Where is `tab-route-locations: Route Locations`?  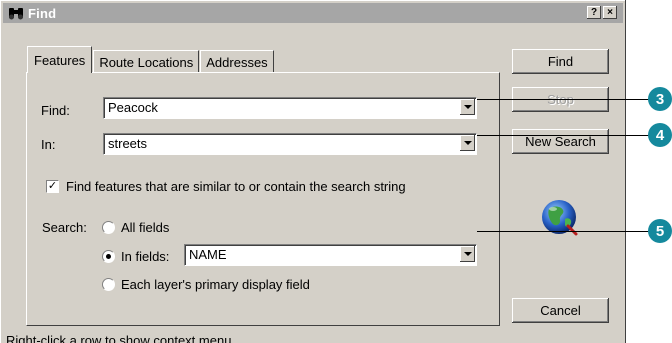 tab-route-locations: Route Locations is located at coordinates (146, 61).